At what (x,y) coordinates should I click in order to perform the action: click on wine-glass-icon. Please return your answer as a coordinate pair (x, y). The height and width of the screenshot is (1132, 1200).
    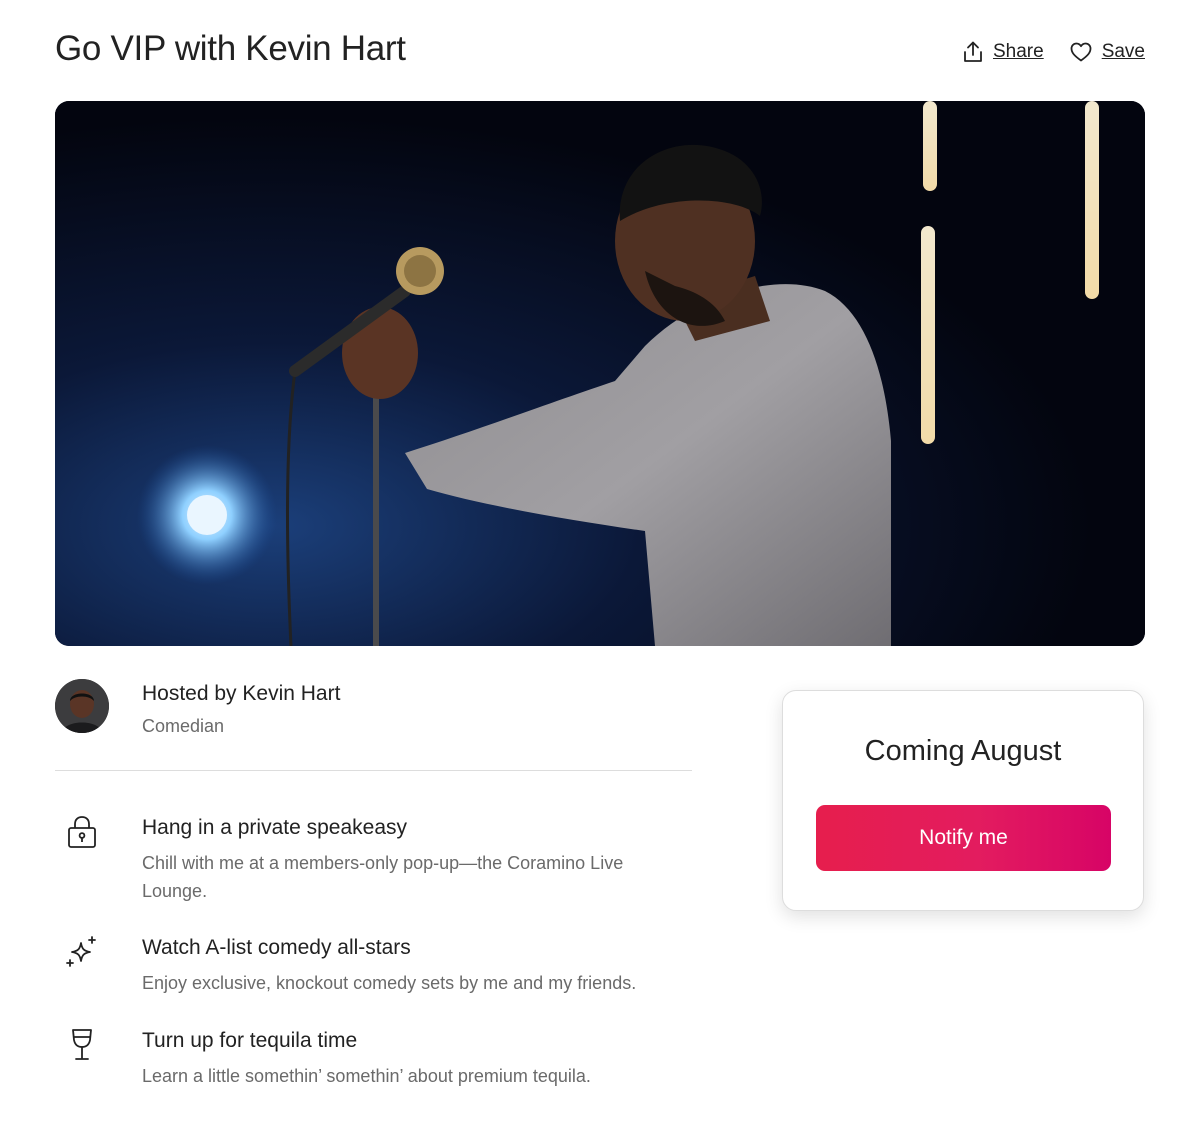
    Looking at the image, I should click on (82, 1045).